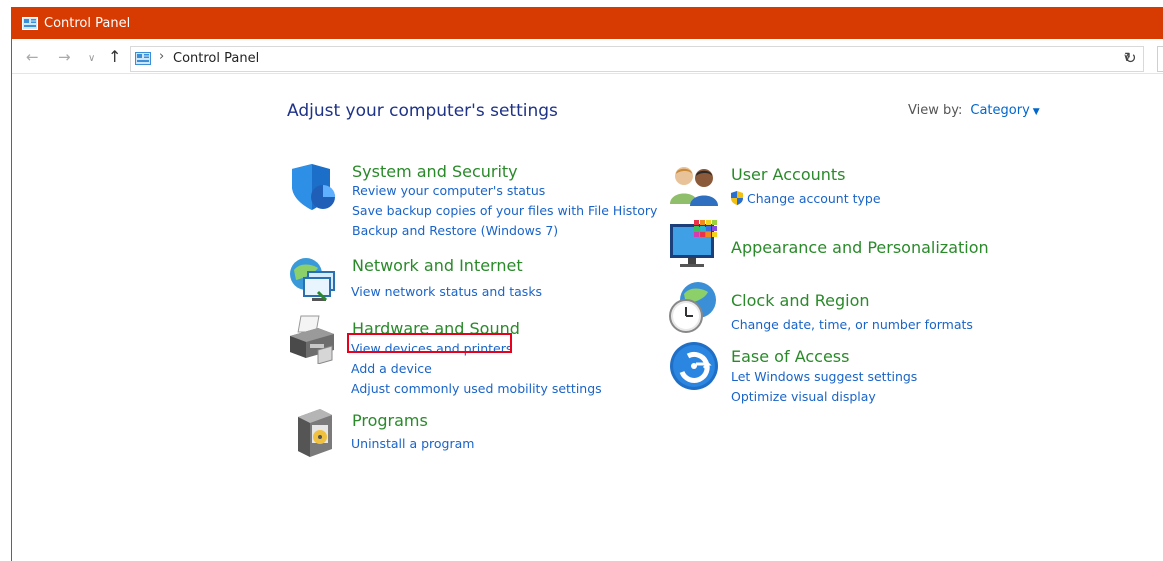 This screenshot has width=1163, height=561. I want to click on category-title-user-accounts: User Accounts, so click(788, 174).